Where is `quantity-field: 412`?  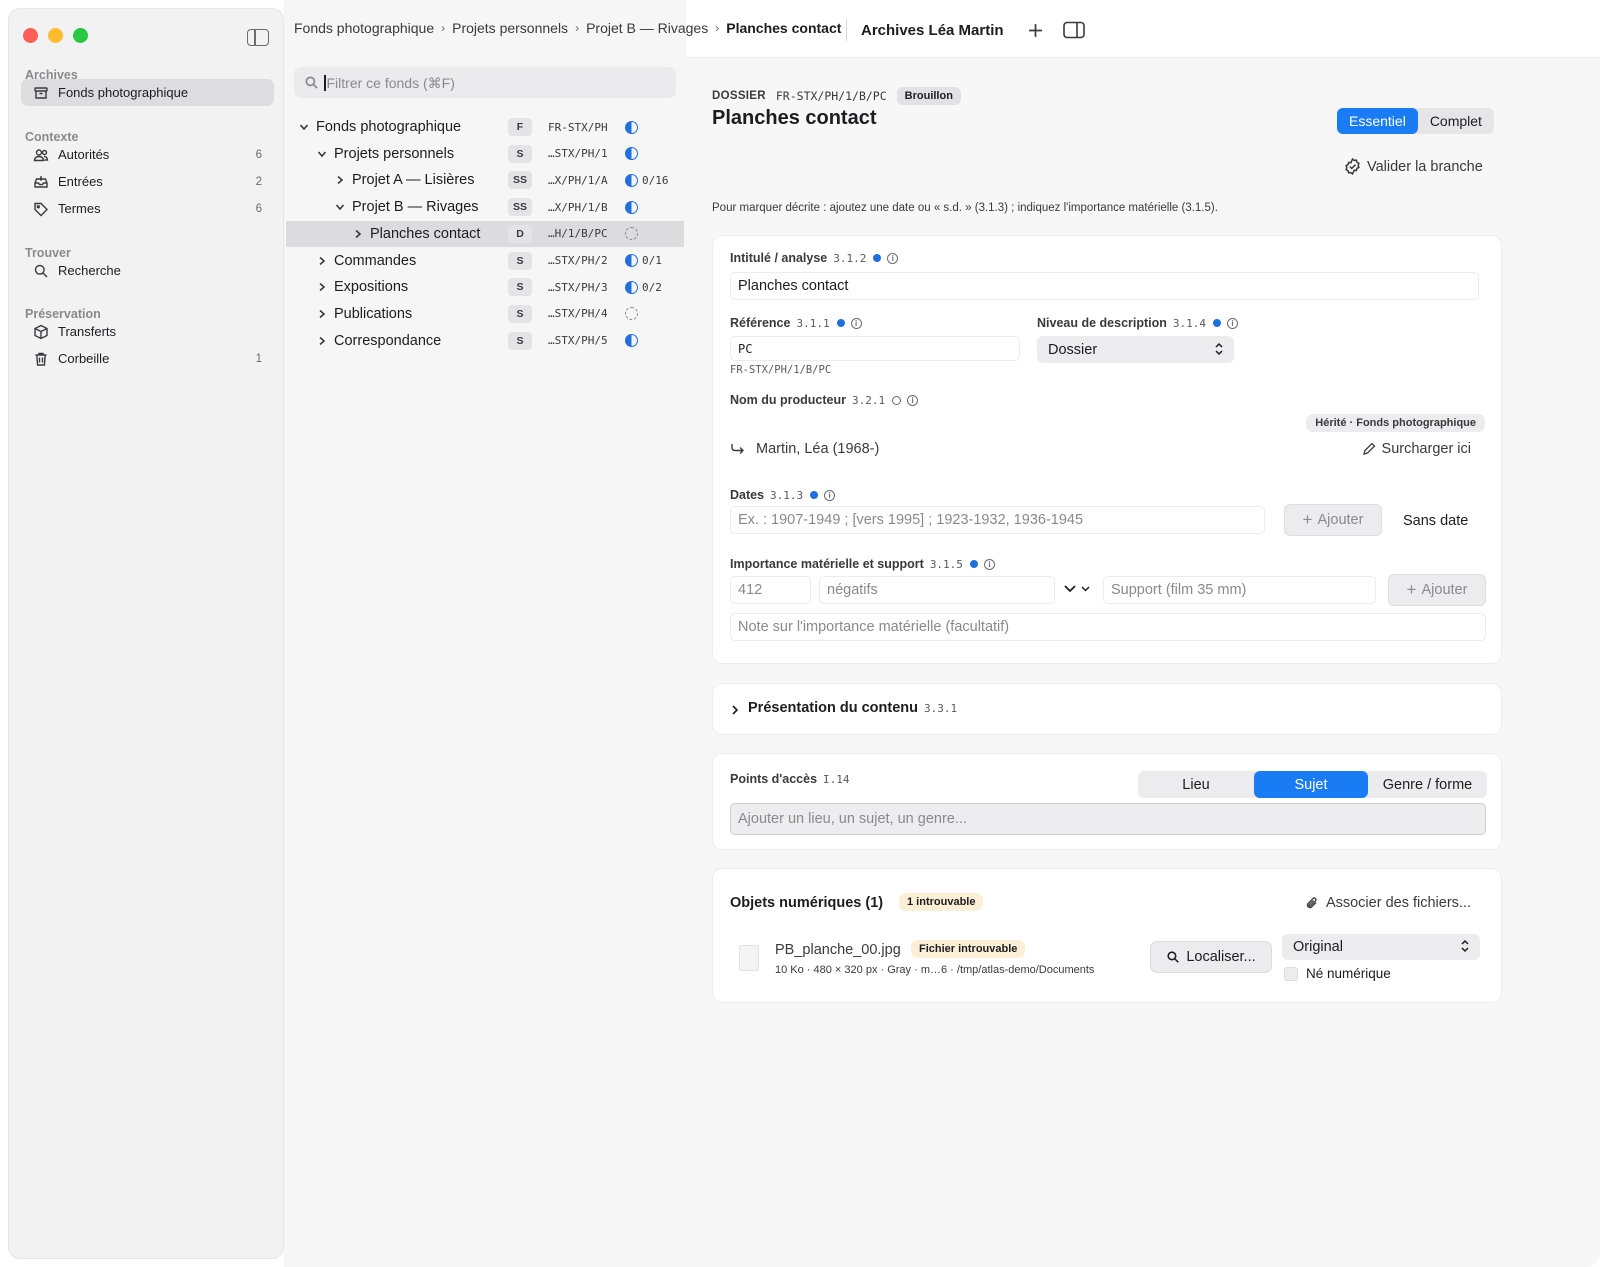 quantity-field: 412 is located at coordinates (770, 590).